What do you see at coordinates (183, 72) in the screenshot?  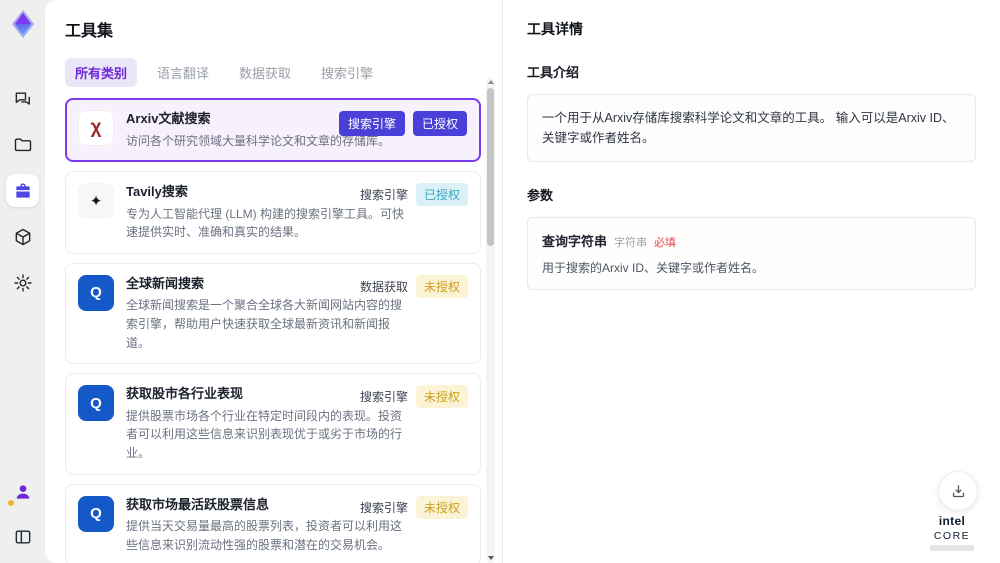 I see `tab-1: 语言翻译` at bounding box center [183, 72].